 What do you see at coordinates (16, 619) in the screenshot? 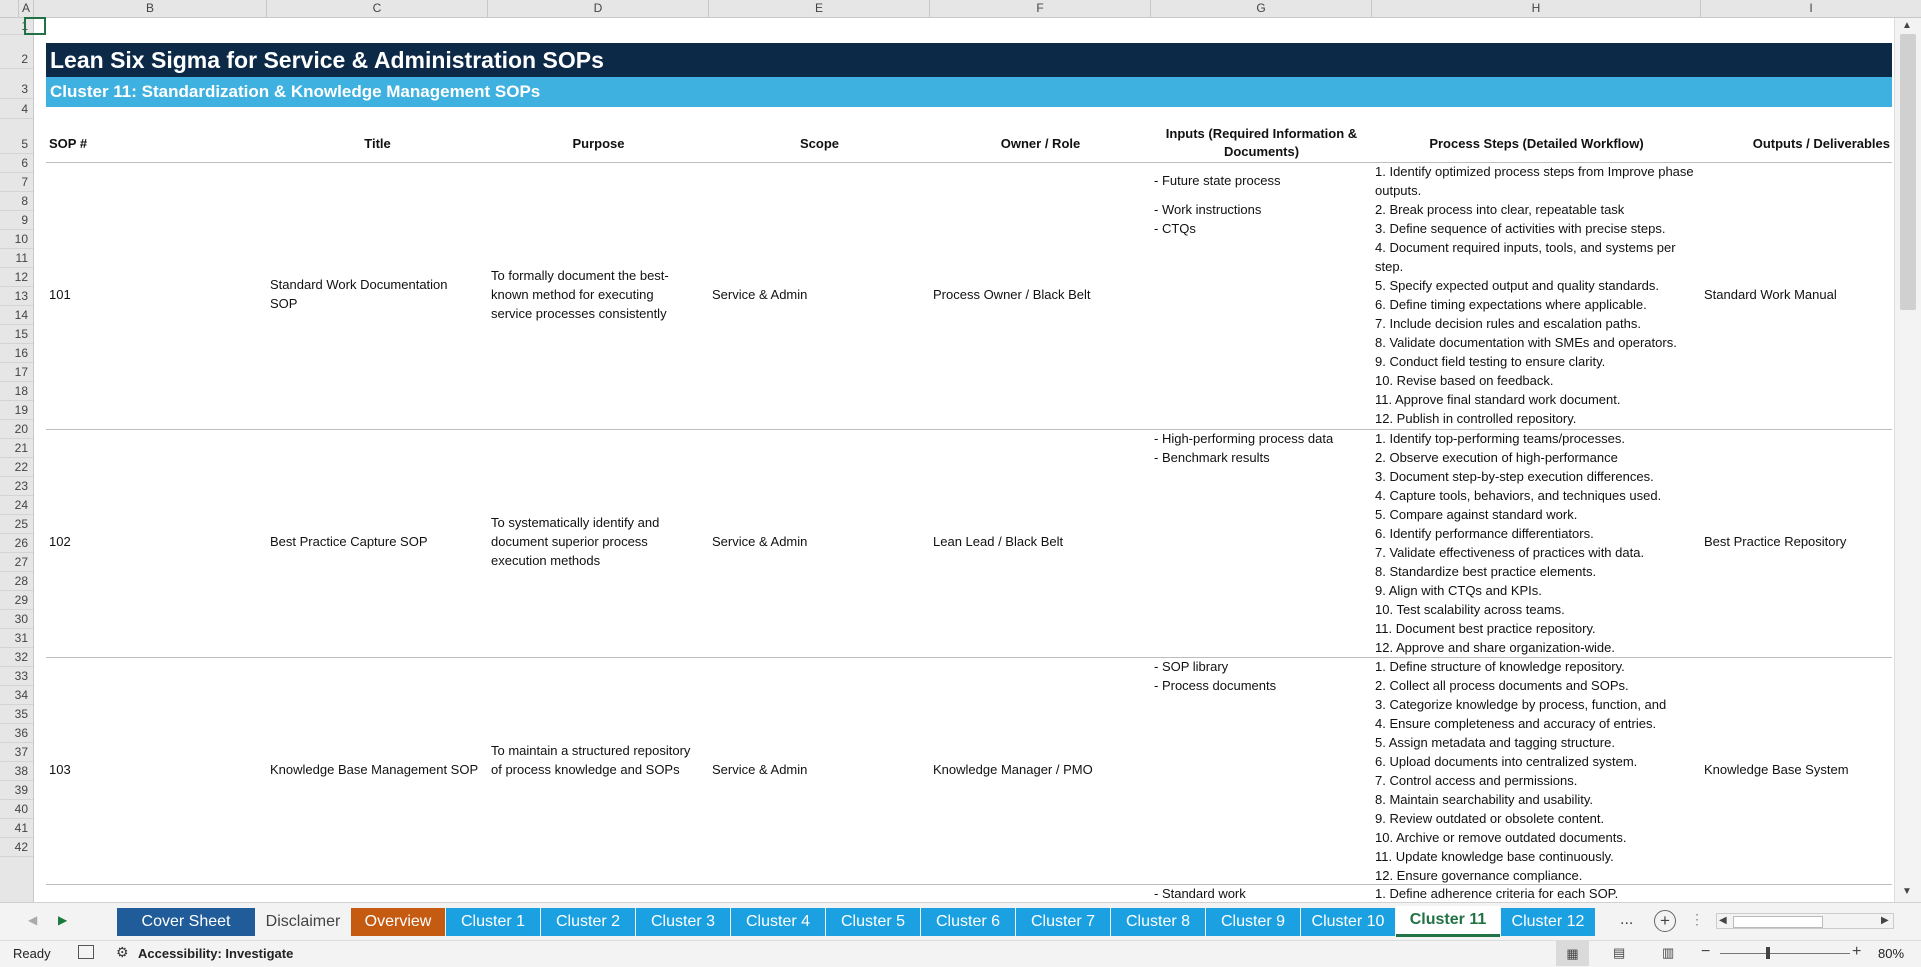
I see `row-header-30: 30` at bounding box center [16, 619].